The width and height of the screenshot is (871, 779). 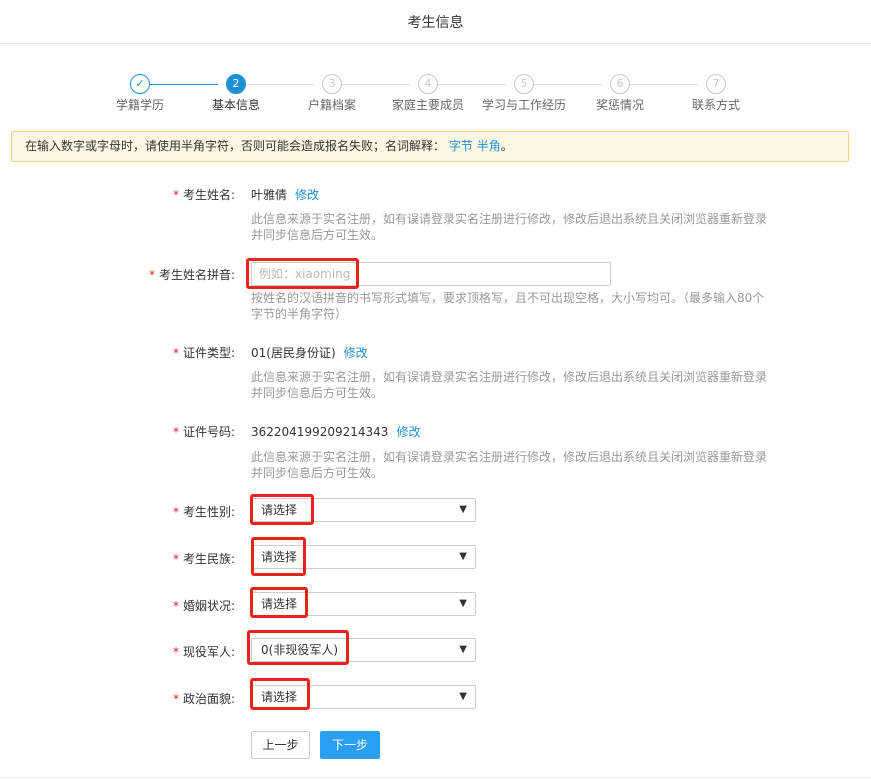 I want to click on step-jiating-chengyuan: 4 家庭主要成员, so click(x=428, y=93).